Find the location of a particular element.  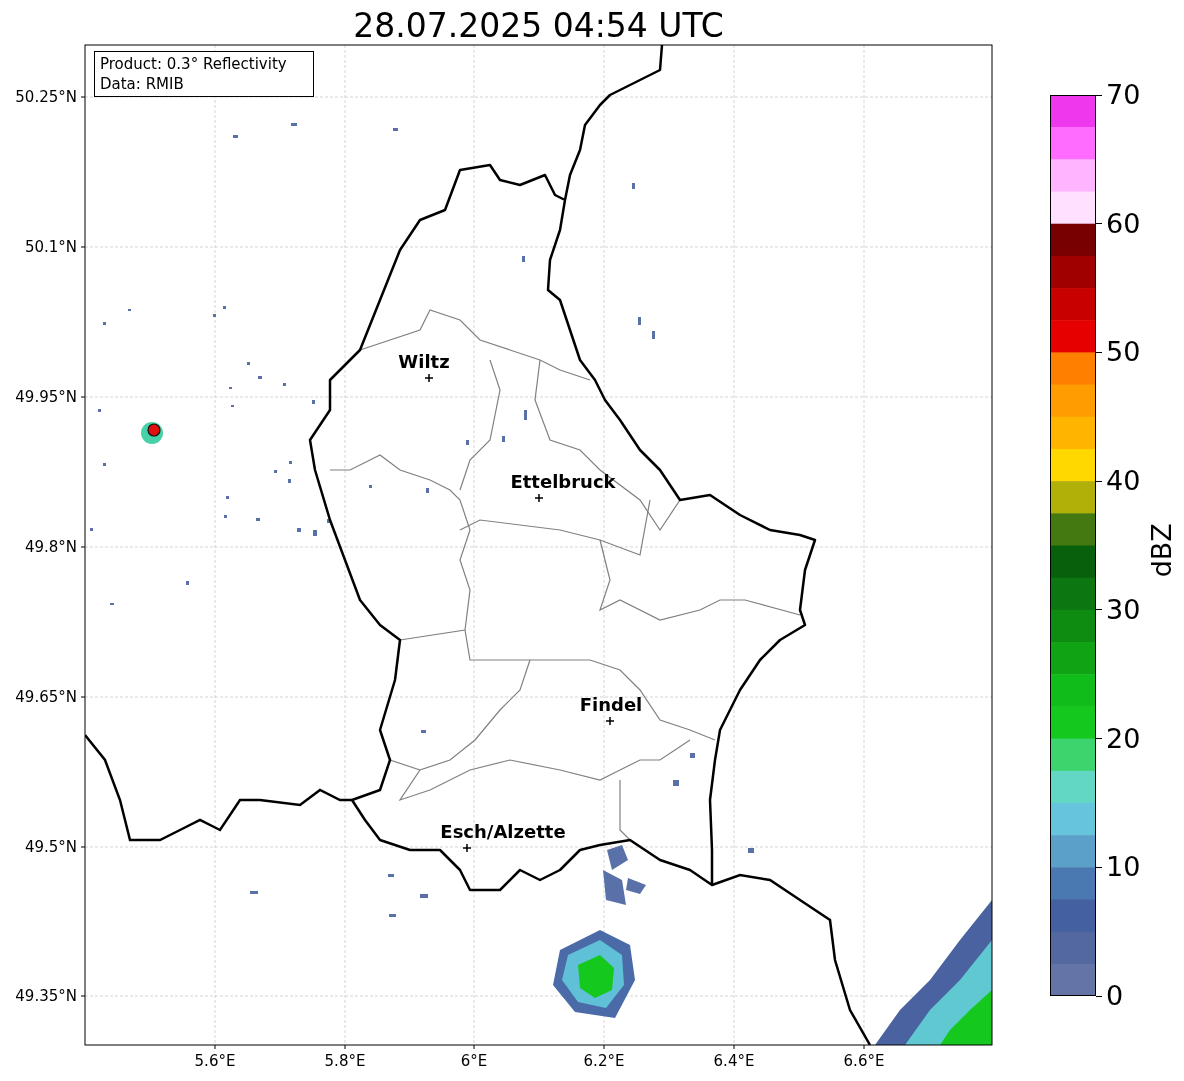

latitude-tick-label: 49.65°N is located at coordinates (46, 697).